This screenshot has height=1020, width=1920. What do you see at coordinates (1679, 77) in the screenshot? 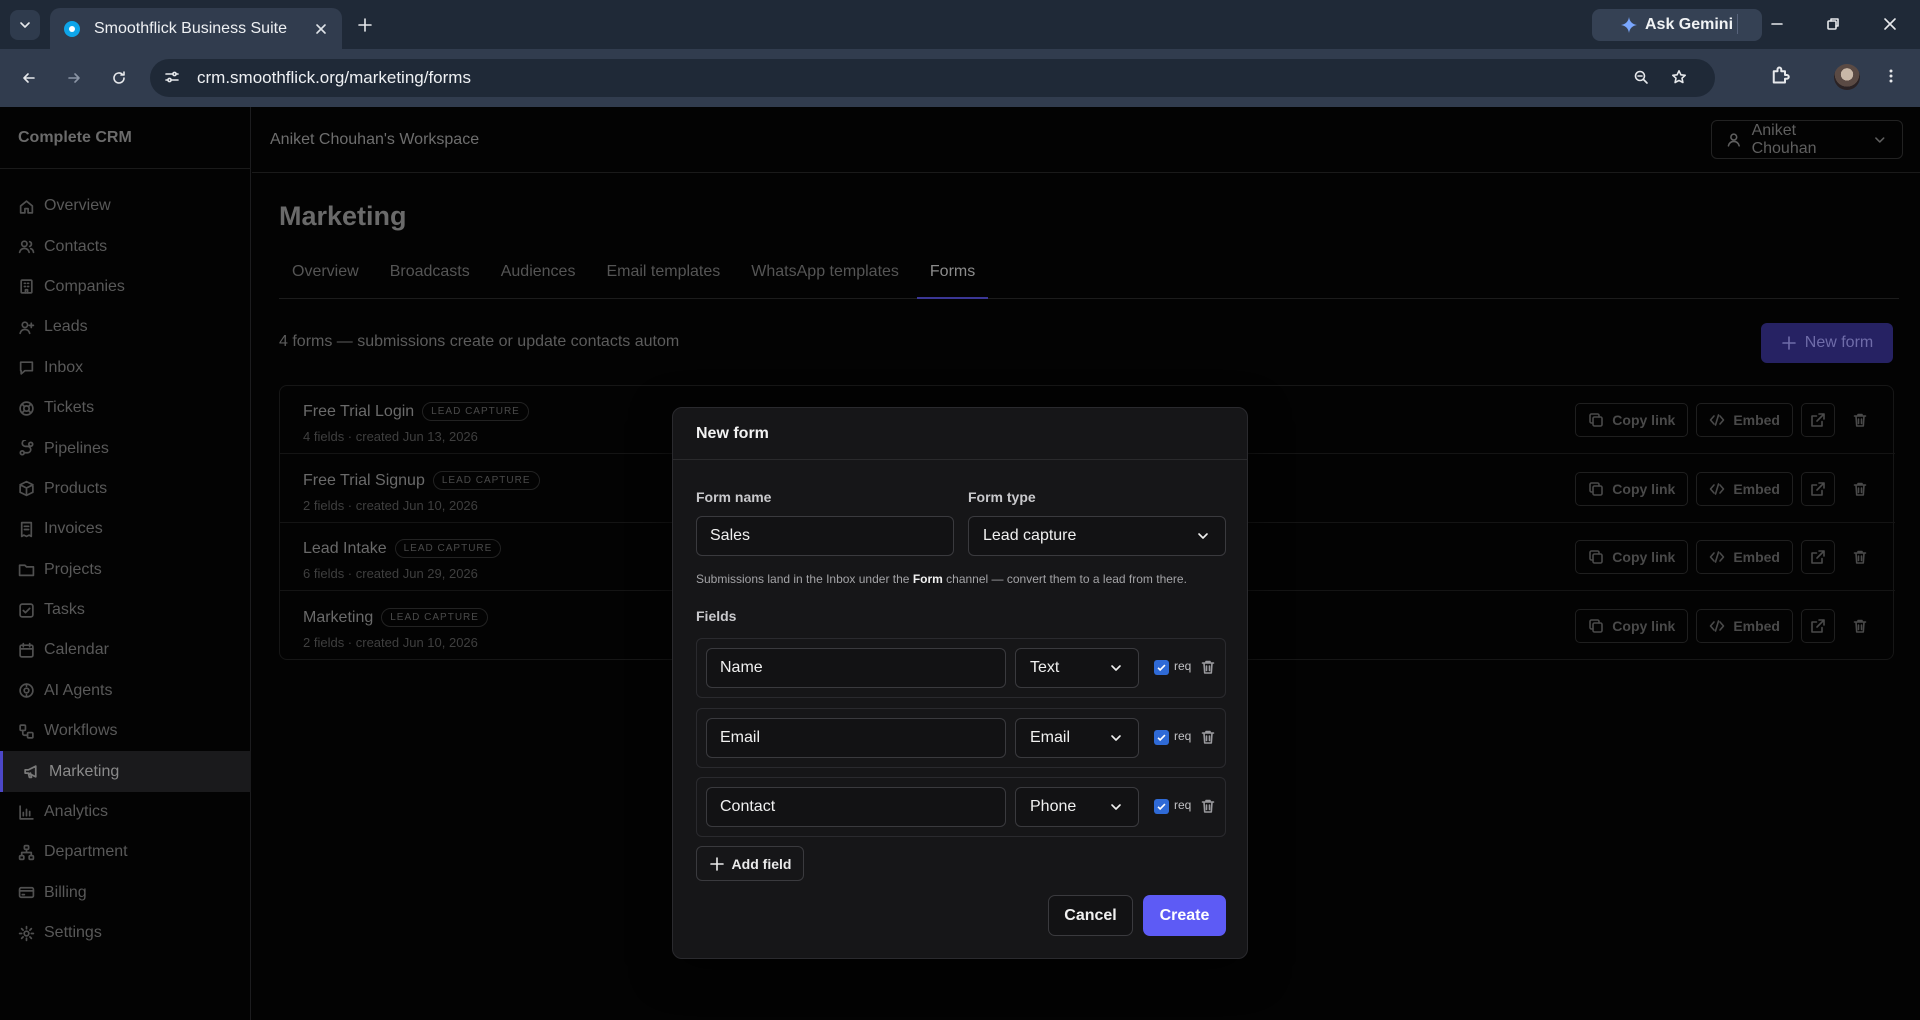
I see `bookmark-star-icon` at bounding box center [1679, 77].